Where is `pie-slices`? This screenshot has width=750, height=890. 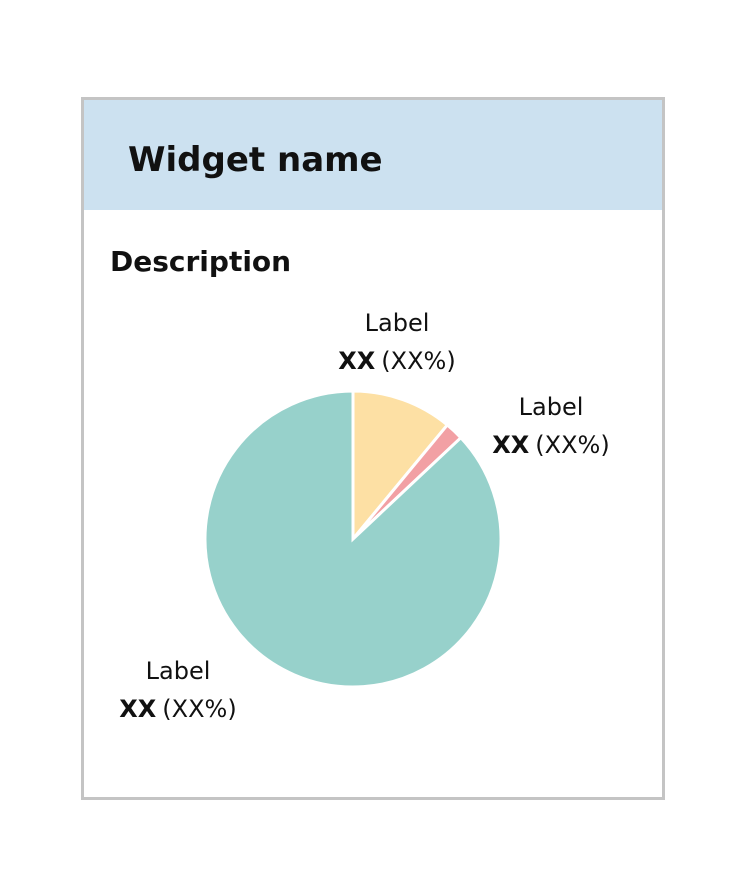
pie-slices is located at coordinates (353, 539).